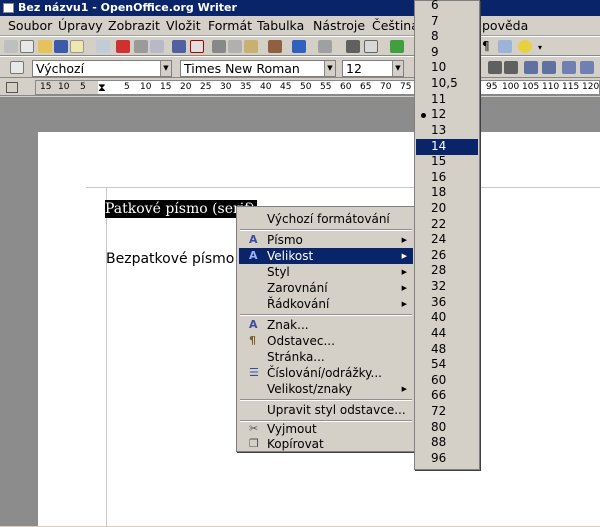 This screenshot has width=600, height=527. What do you see at coordinates (447, 22) in the screenshot?
I see `size-option: 7` at bounding box center [447, 22].